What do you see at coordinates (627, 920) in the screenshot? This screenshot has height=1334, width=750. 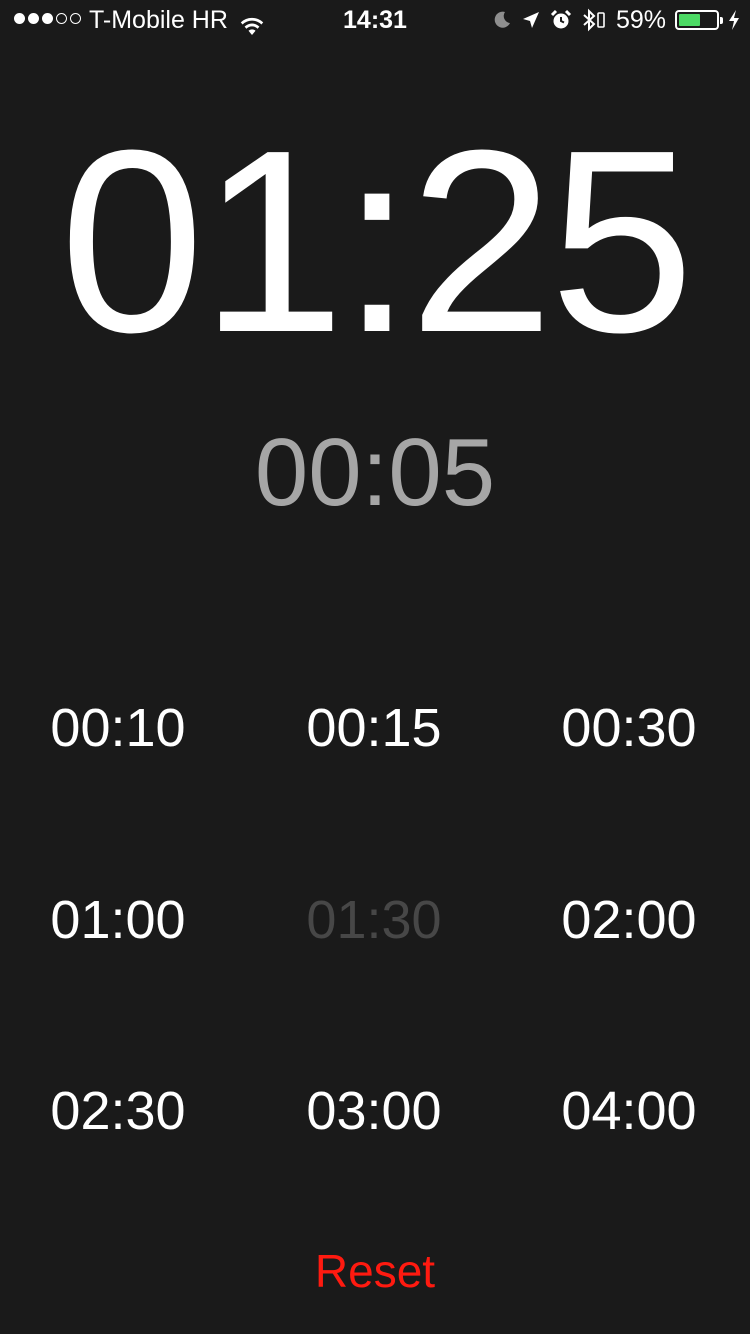 I see `preset-button-02-00: 02:00` at bounding box center [627, 920].